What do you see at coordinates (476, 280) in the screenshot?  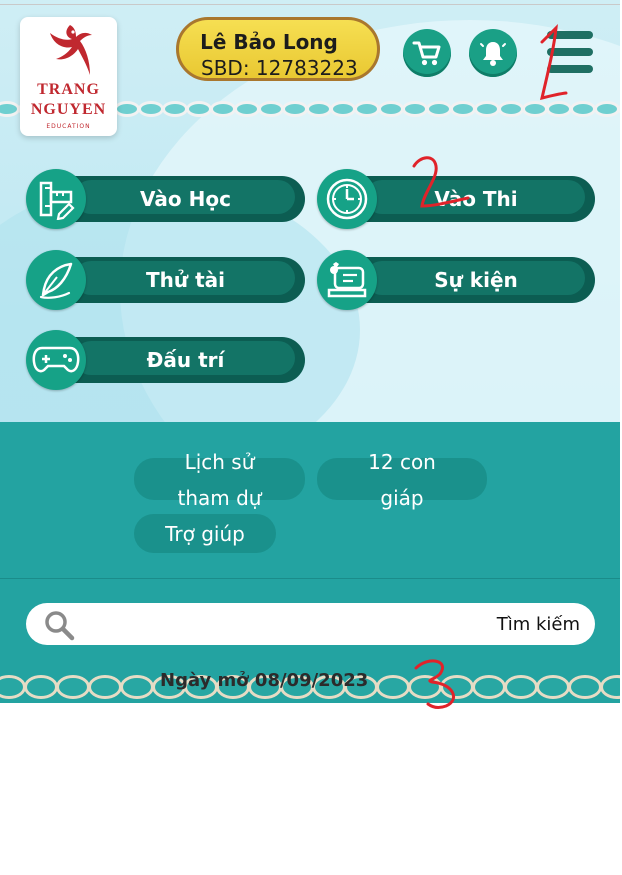 I see `menu-label: Sự kiện` at bounding box center [476, 280].